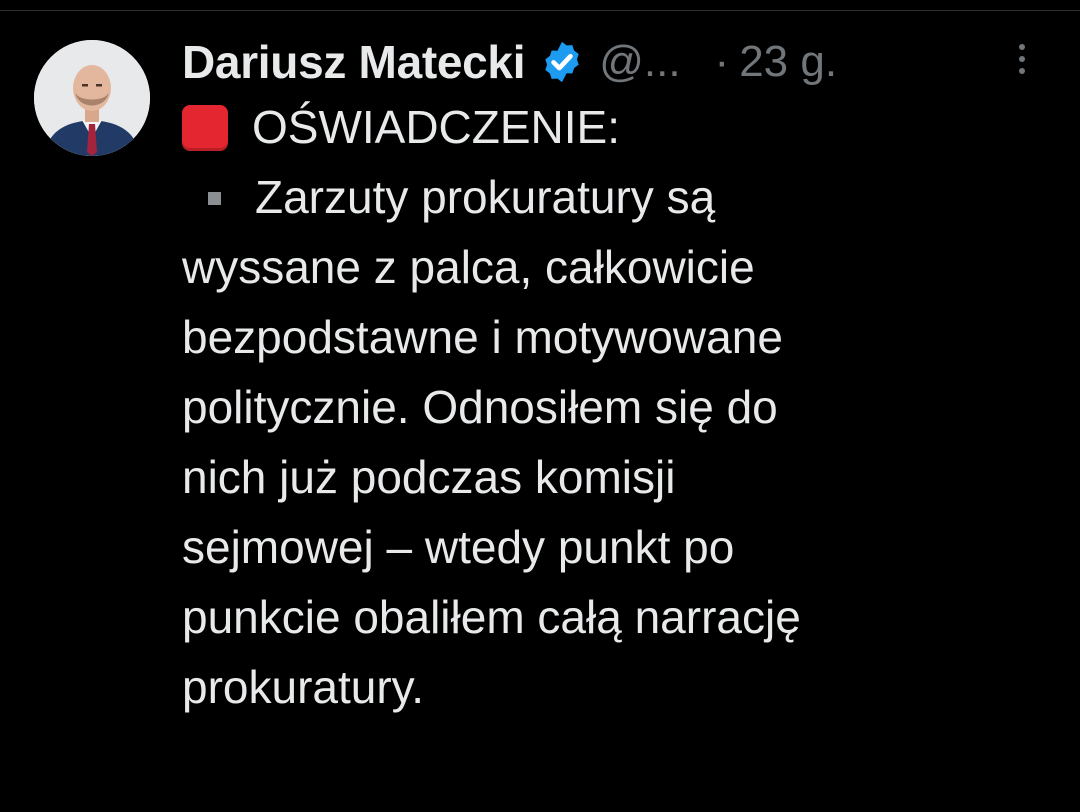 Image resolution: width=1080 pixels, height=812 pixels. I want to click on tweet-line: wyssane z palca, całkowicie, so click(468, 267).